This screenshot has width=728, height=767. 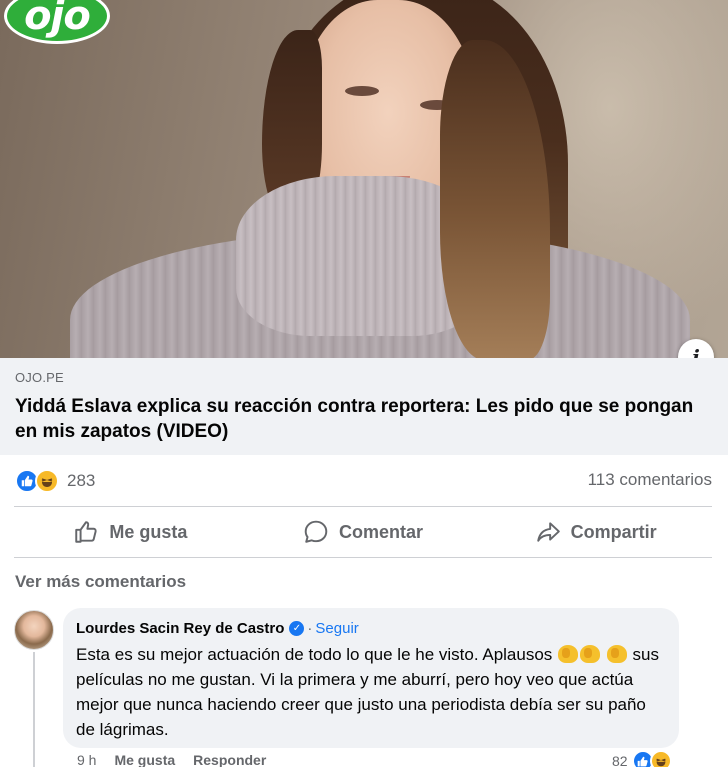 I want to click on reactions-summary: 283, so click(x=55, y=481).